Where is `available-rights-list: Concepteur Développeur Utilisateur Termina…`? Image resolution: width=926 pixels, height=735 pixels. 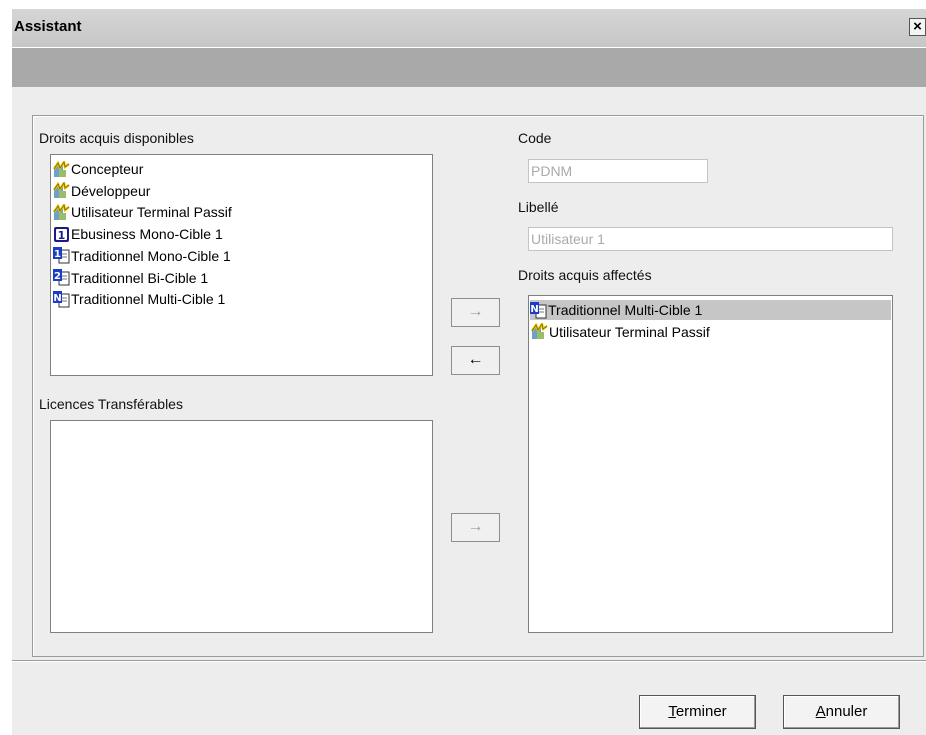
available-rights-list: Concepteur Développeur Utilisateur Termina… is located at coordinates (241, 265).